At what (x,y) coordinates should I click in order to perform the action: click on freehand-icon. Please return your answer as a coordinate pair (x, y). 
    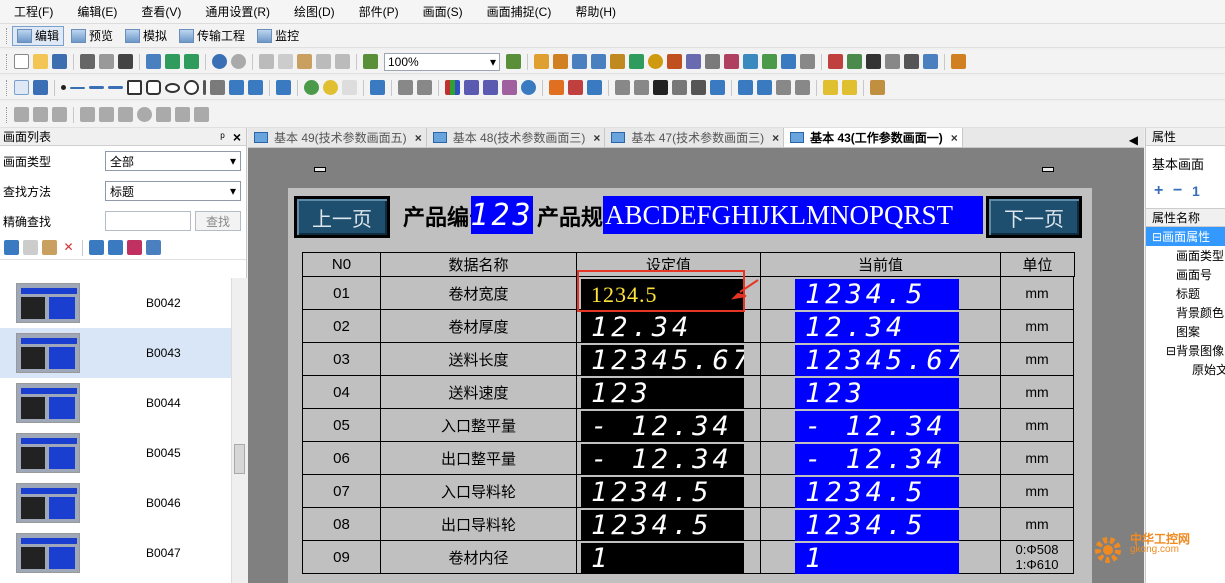
    Looking at the image, I should click on (115, 87).